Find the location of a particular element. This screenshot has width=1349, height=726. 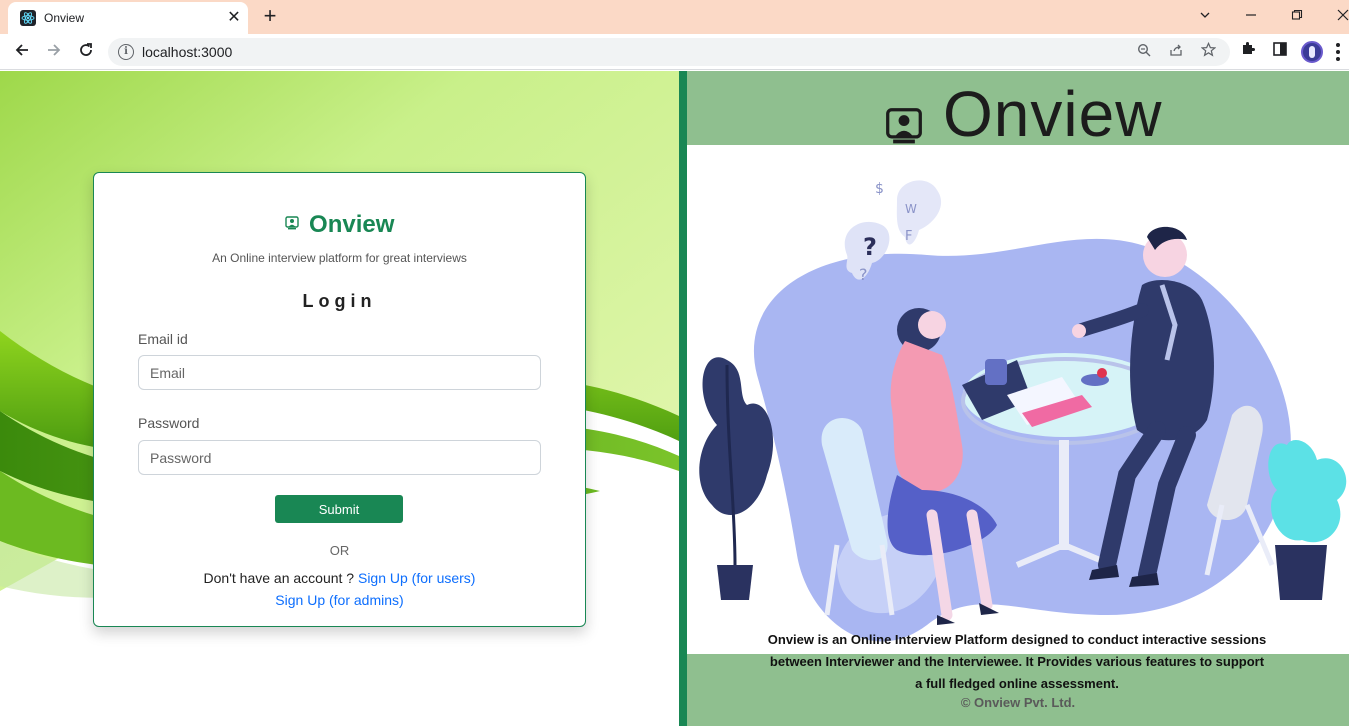

svg-text: W is located at coordinates (911, 209).